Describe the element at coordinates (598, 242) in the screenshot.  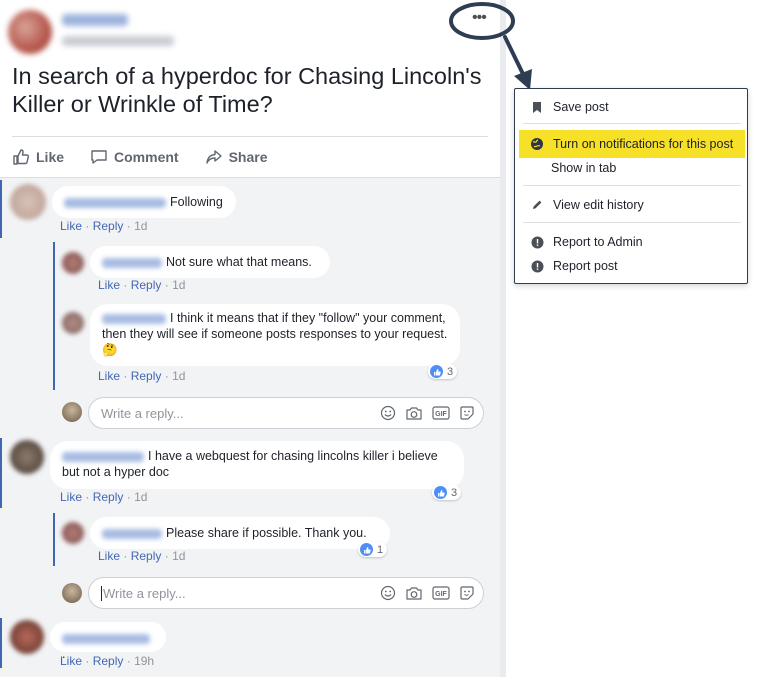
I see `report-admin-label: Report to Admin` at that location.